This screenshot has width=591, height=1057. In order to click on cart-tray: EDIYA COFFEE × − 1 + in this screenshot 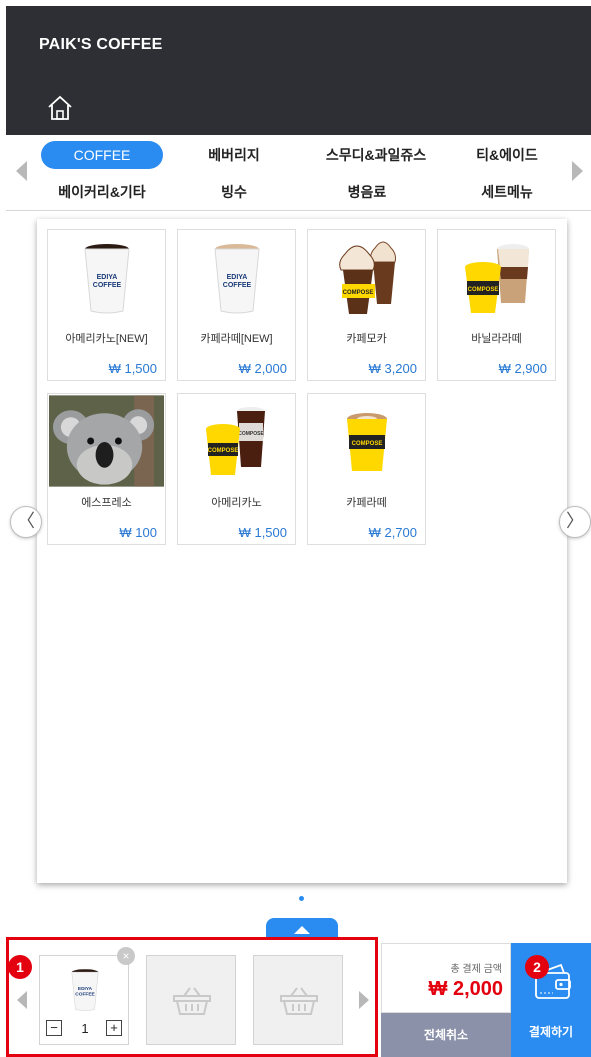, I will do `click(192, 997)`.